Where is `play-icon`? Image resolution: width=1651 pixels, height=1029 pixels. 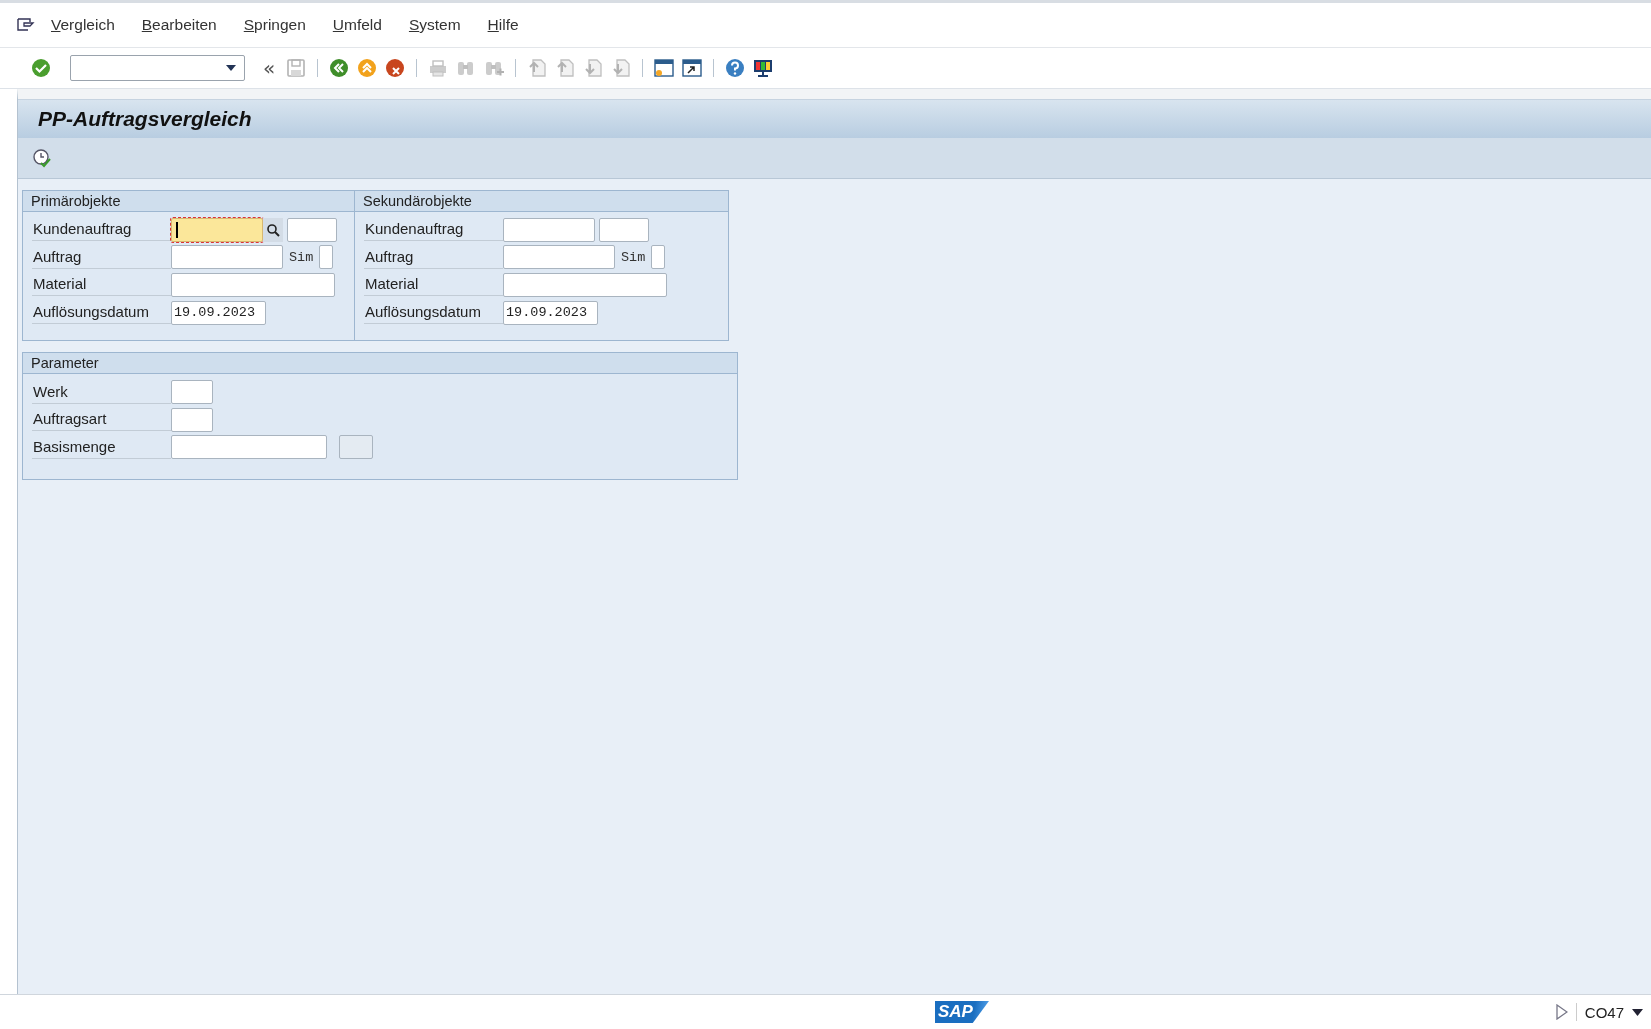
play-icon is located at coordinates (1561, 1012).